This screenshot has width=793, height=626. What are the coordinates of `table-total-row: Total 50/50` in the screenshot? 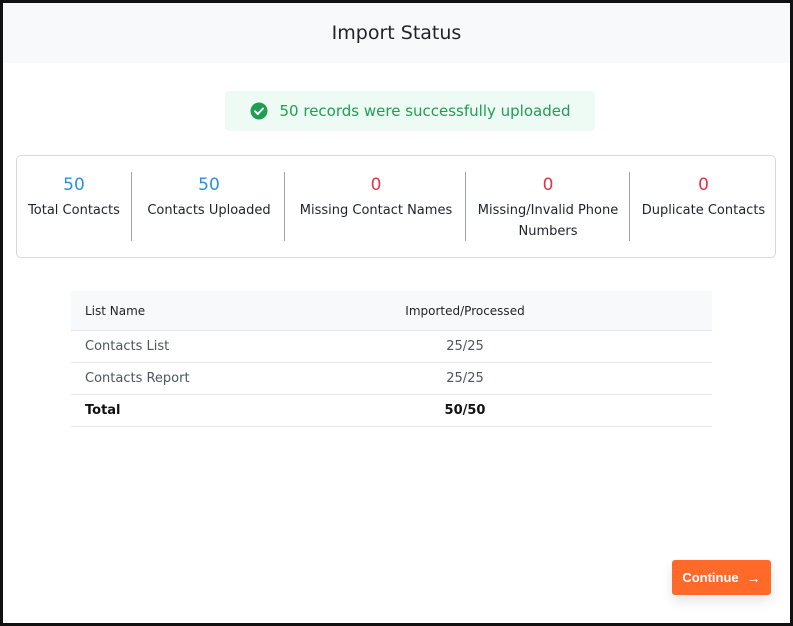 It's located at (391, 411).